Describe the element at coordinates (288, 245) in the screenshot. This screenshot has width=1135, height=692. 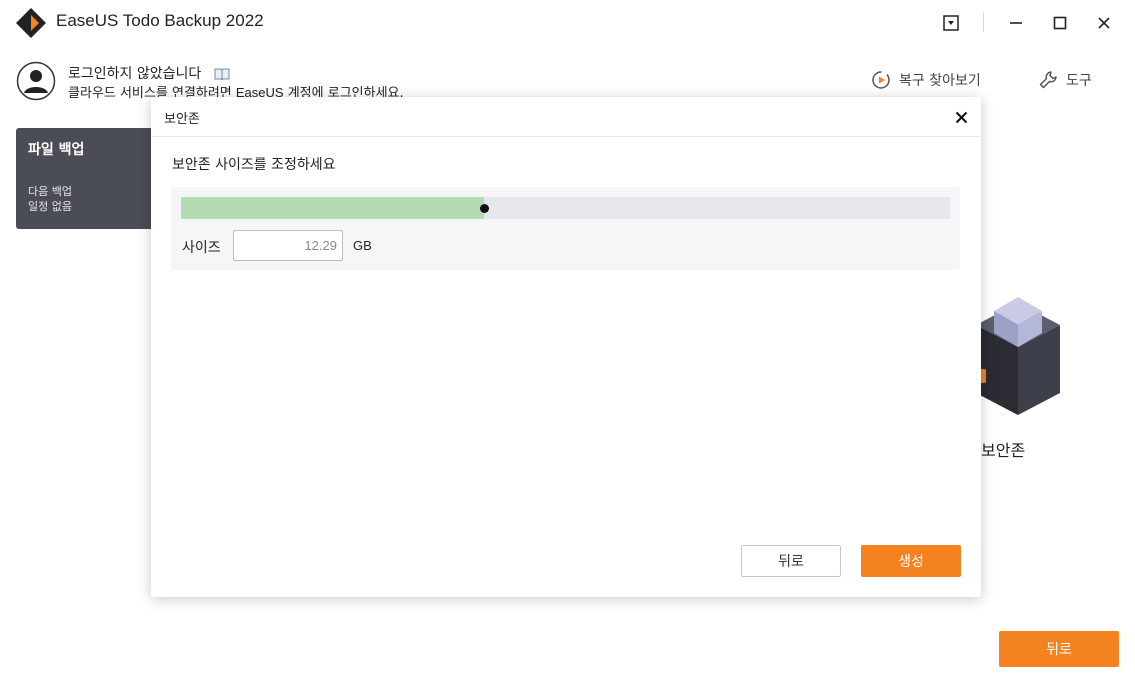
I see `size-input` at that location.